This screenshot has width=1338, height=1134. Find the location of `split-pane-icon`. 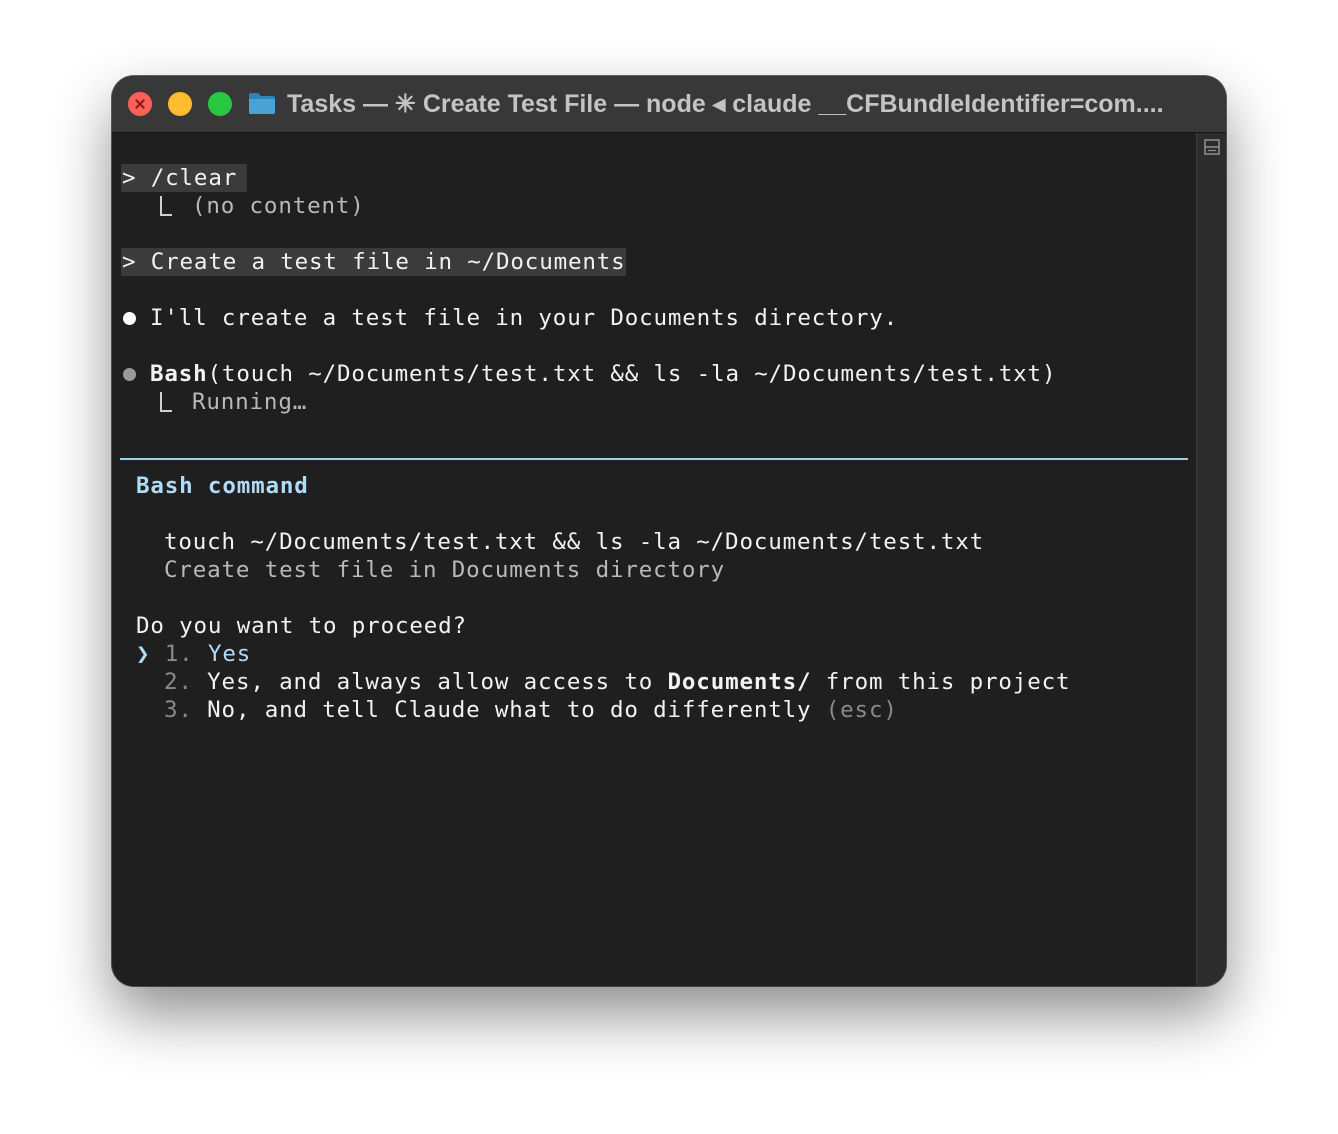

split-pane-icon is located at coordinates (1212, 147).